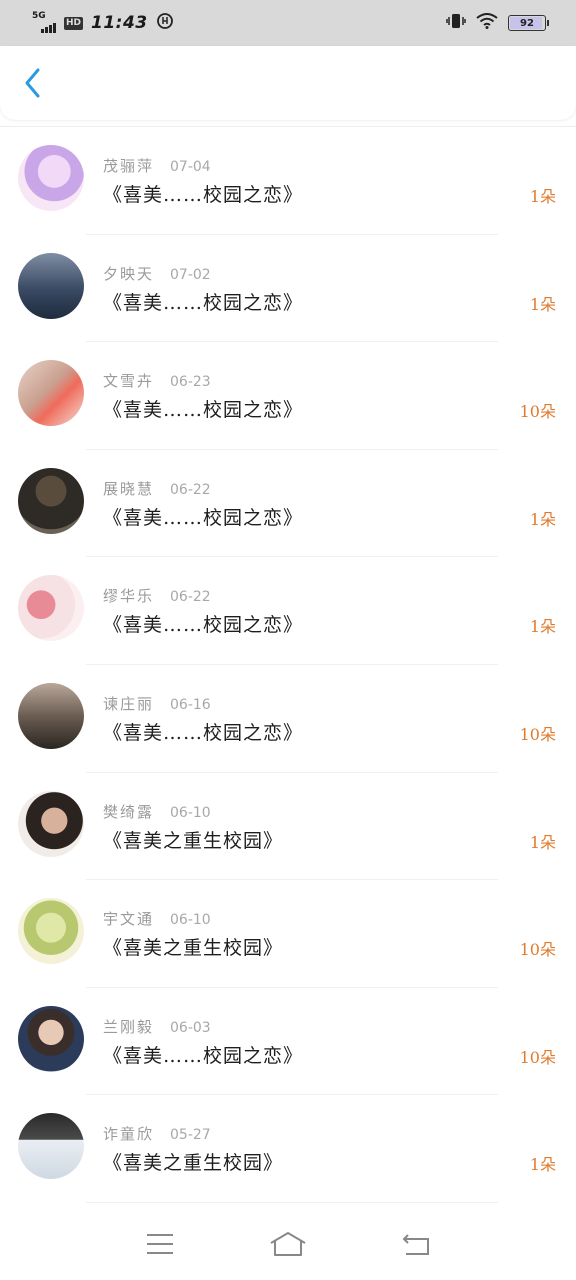 The height and width of the screenshot is (1280, 576). What do you see at coordinates (190, 704) in the screenshot?
I see `record-date: 06-16` at bounding box center [190, 704].